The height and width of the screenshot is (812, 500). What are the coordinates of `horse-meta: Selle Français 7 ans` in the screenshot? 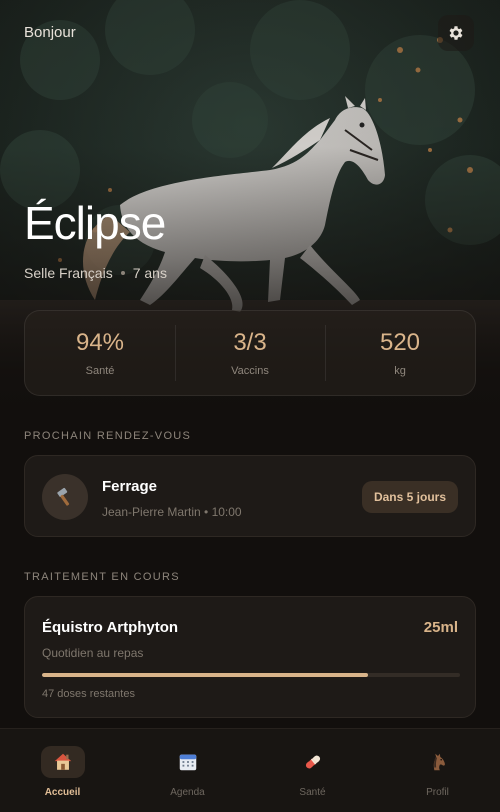 It's located at (95, 273).